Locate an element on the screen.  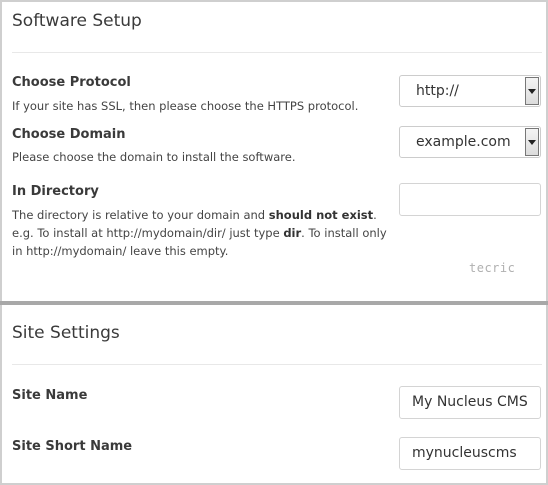
directory-input is located at coordinates (470, 199).